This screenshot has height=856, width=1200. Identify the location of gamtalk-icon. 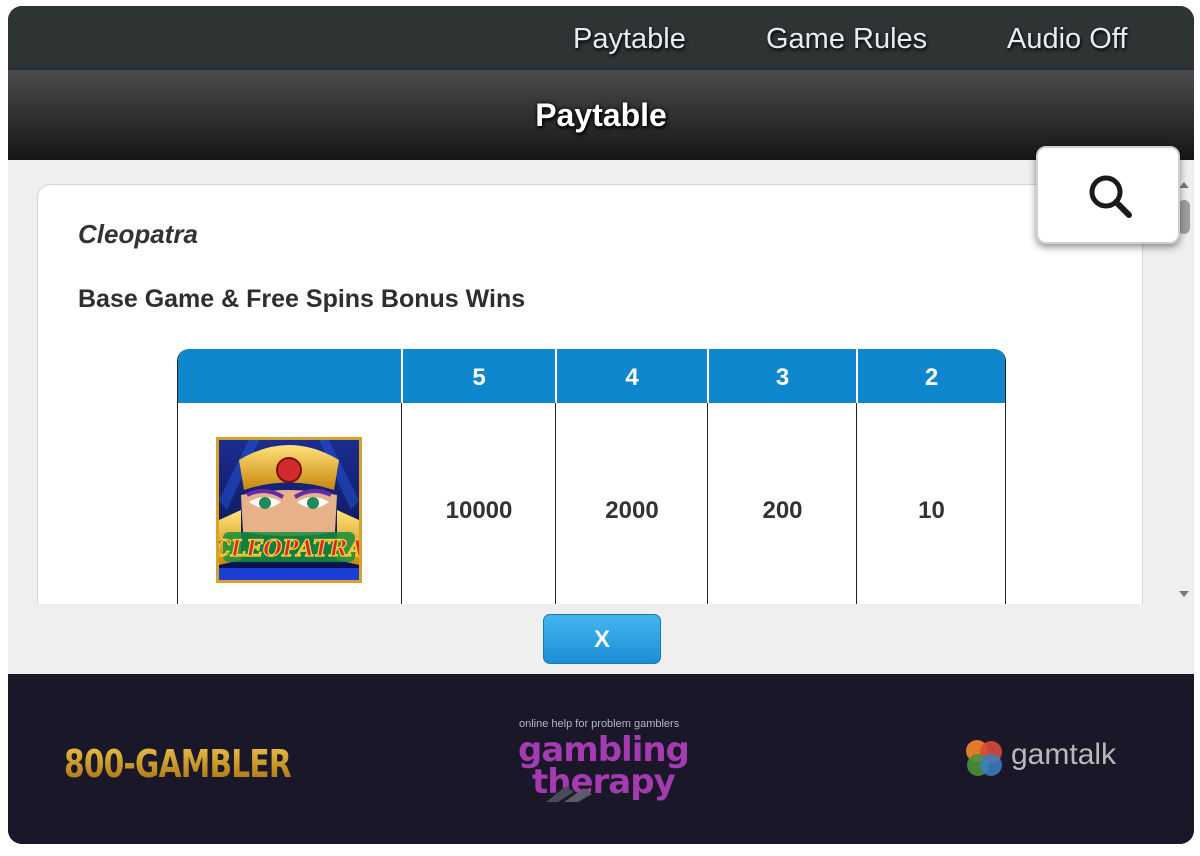
(984, 758).